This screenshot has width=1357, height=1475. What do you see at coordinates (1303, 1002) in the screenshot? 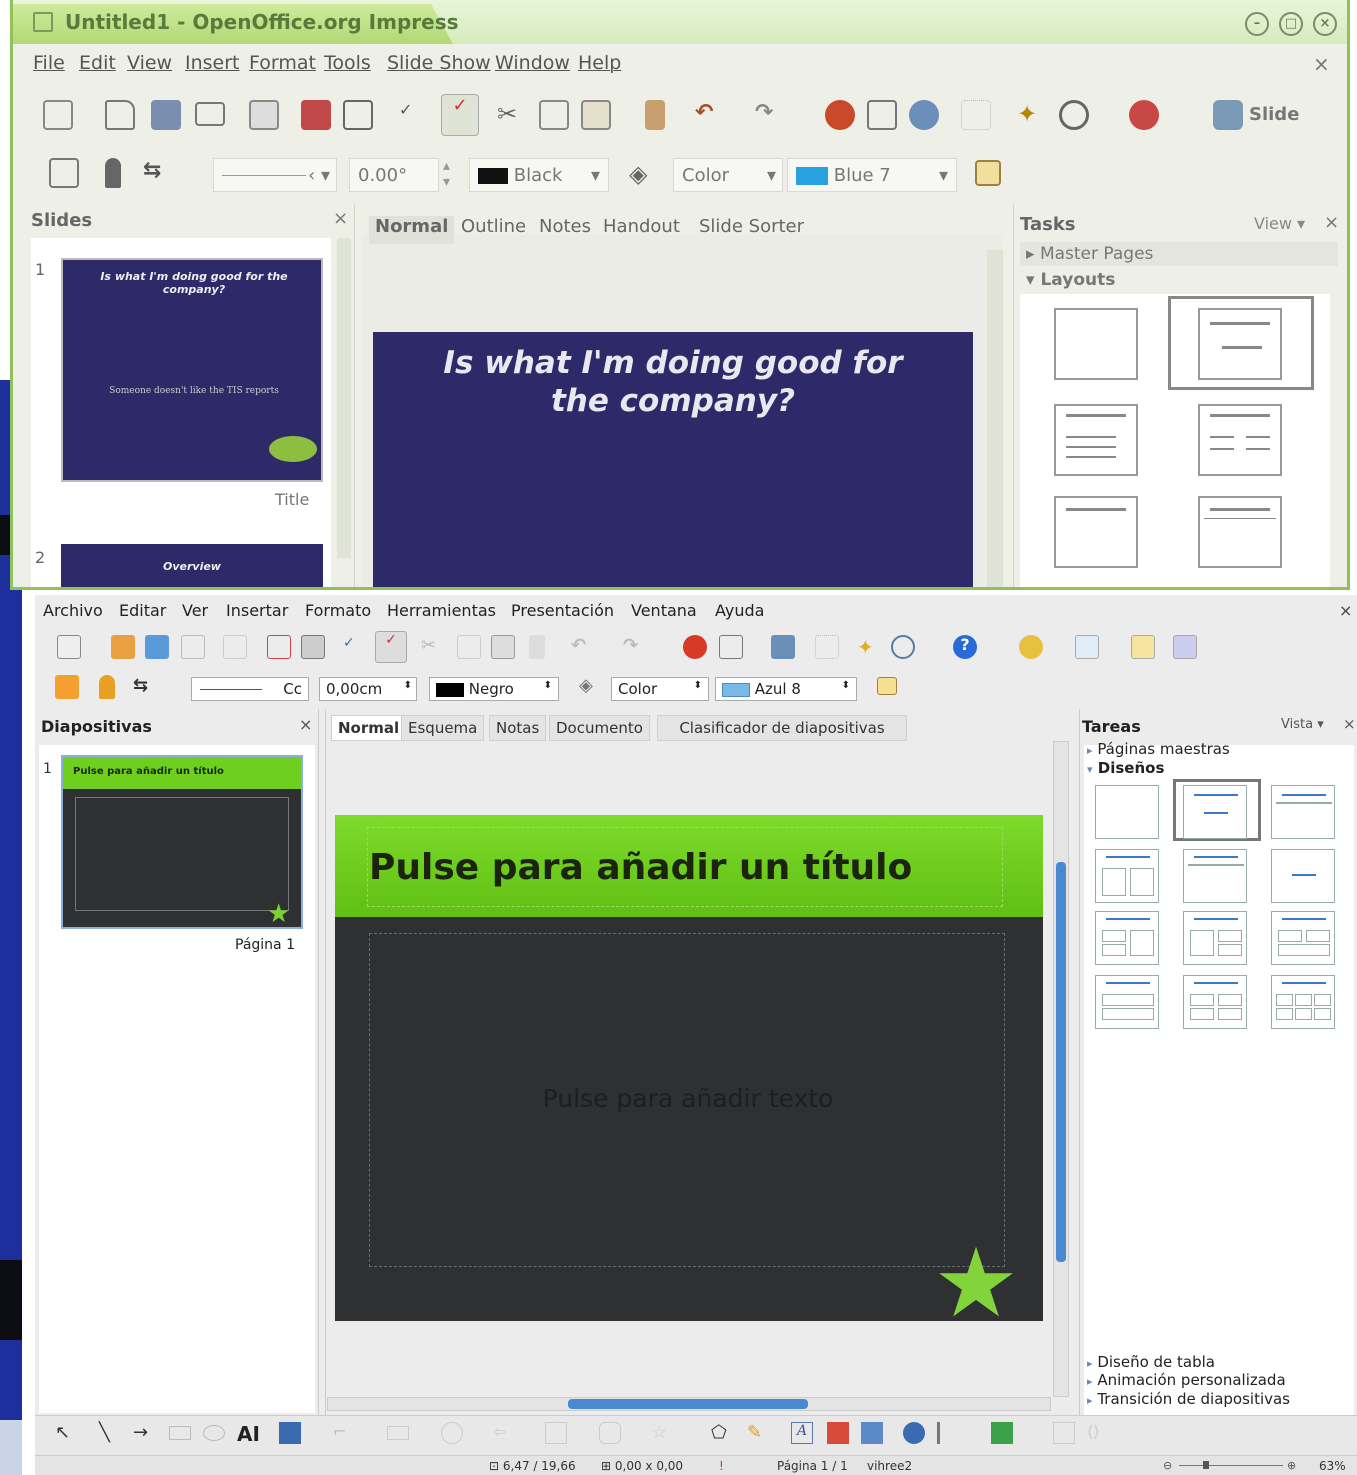
I see `layout-title-6content` at bounding box center [1303, 1002].